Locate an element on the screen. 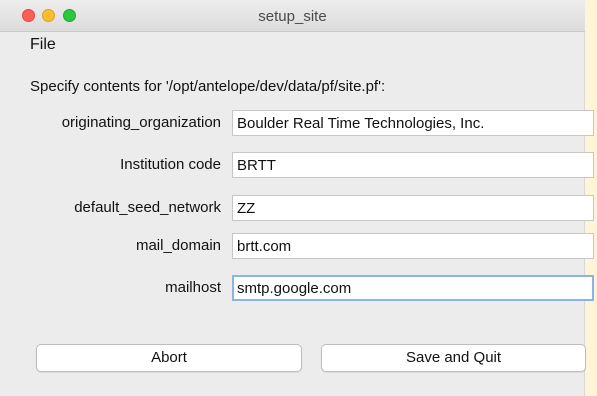 The height and width of the screenshot is (396, 597). menu-bar: File is located at coordinates (292, 46).